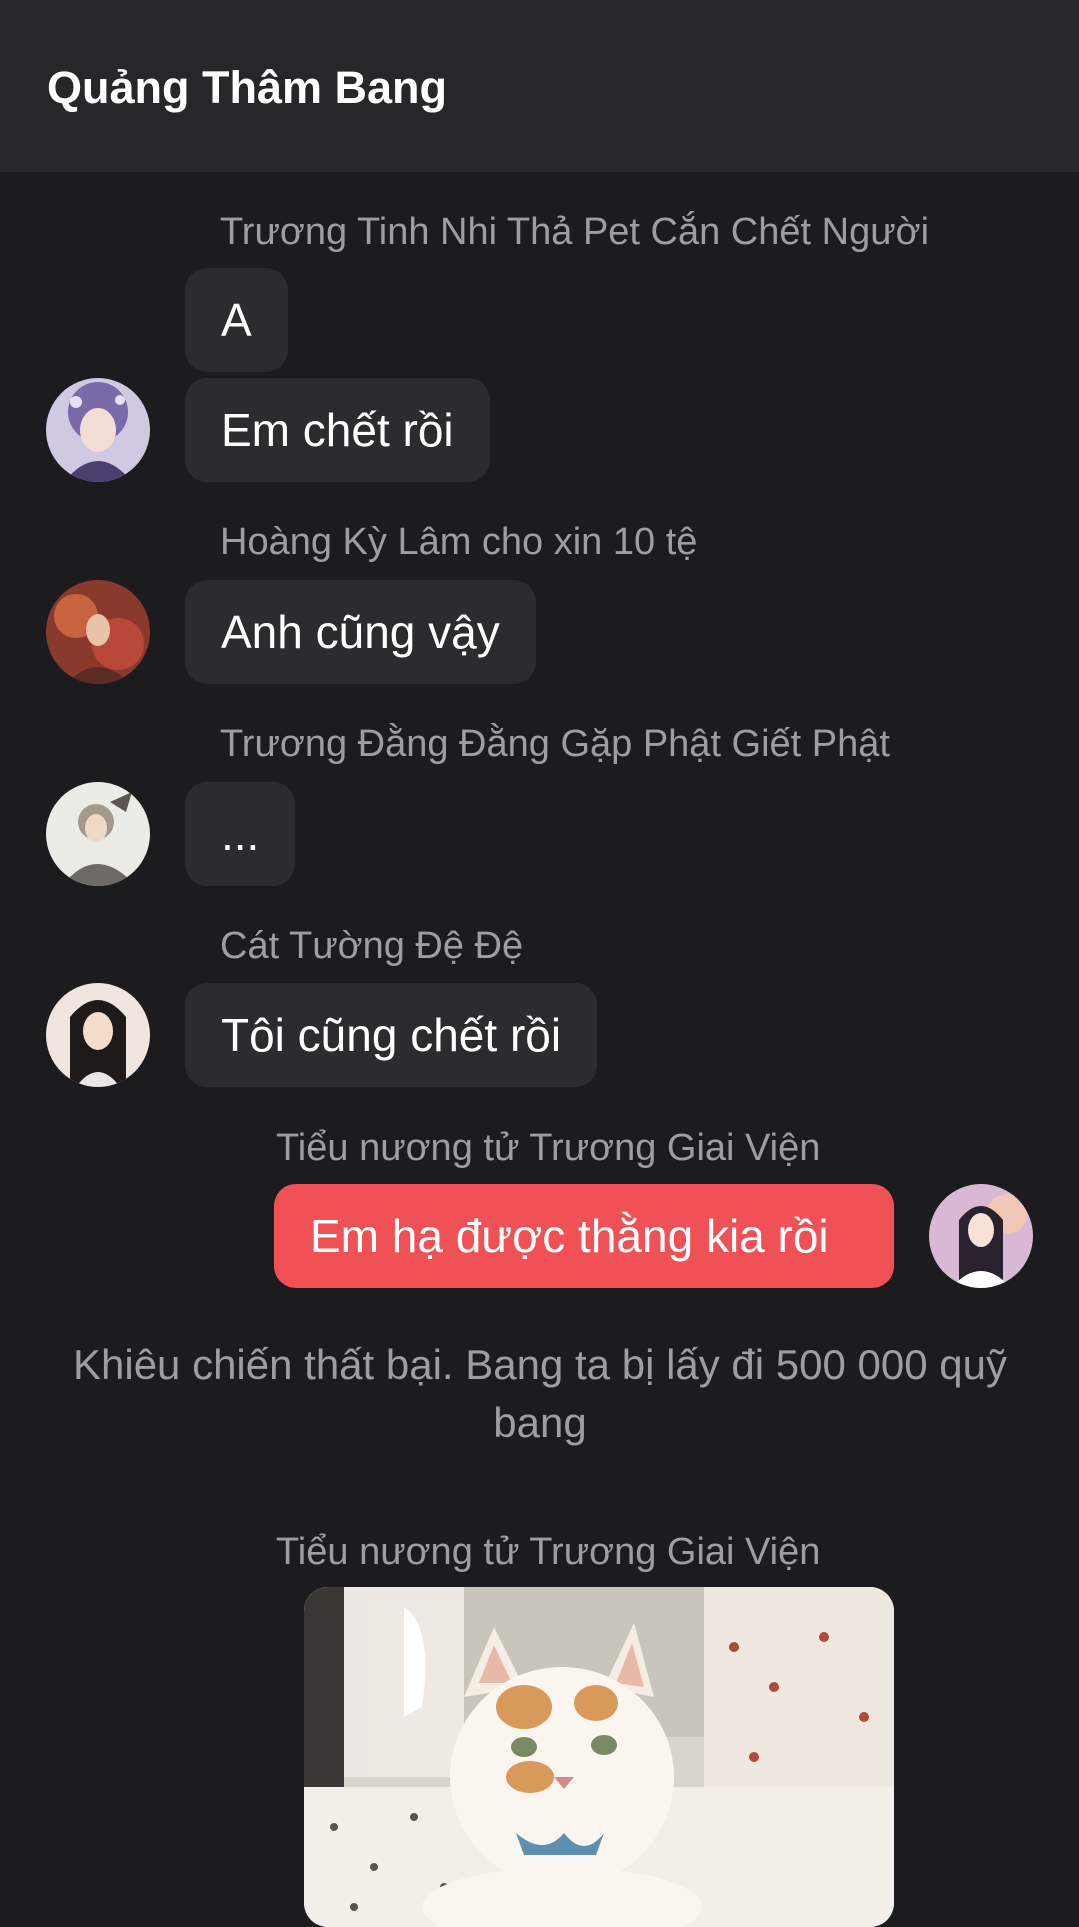 Image resolution: width=1079 pixels, height=1927 pixels. What do you see at coordinates (599, 1757) in the screenshot?
I see `cat-photo` at bounding box center [599, 1757].